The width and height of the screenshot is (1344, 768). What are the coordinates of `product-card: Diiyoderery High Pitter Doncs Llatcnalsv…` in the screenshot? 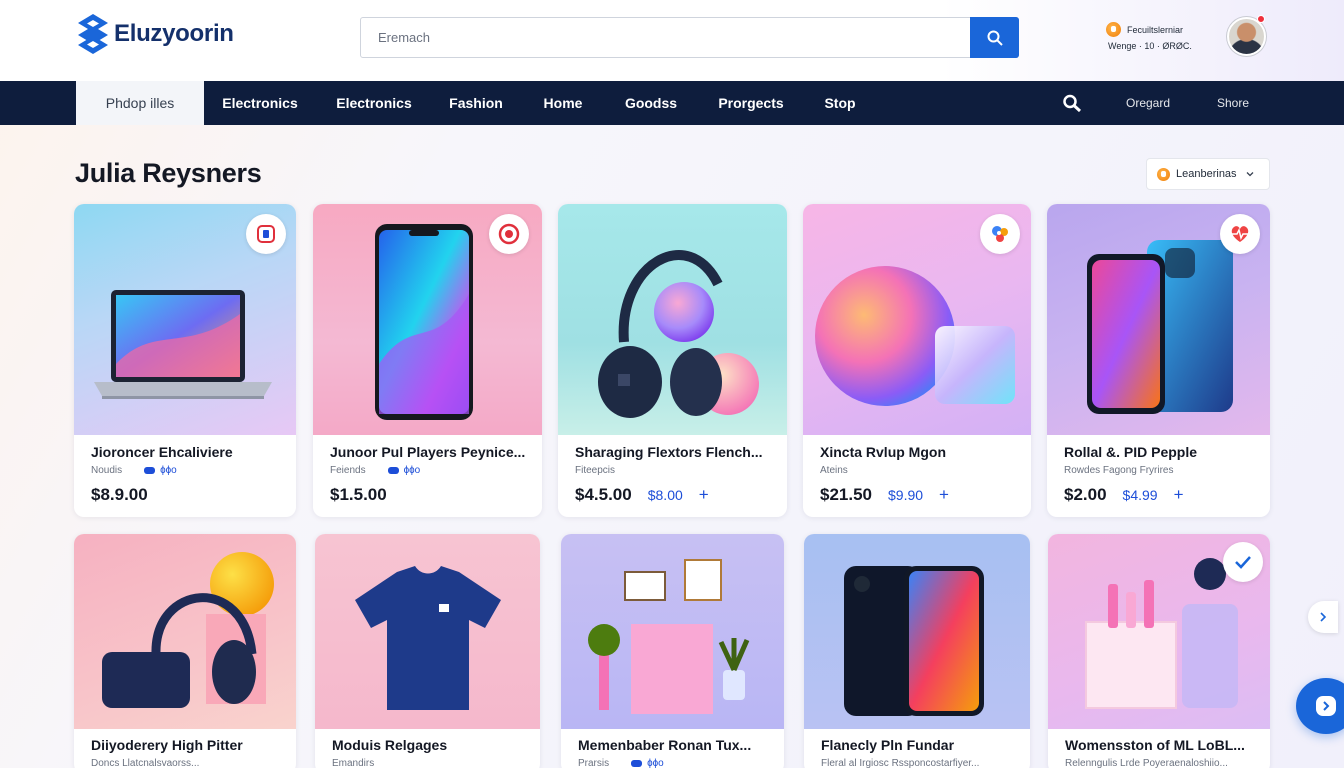 It's located at (185, 651).